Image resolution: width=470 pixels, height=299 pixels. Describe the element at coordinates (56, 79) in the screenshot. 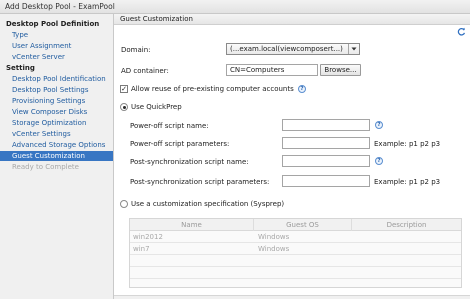

I see `sidebar-item-desktop-pool-identification: Desktop Pool Identification` at that location.